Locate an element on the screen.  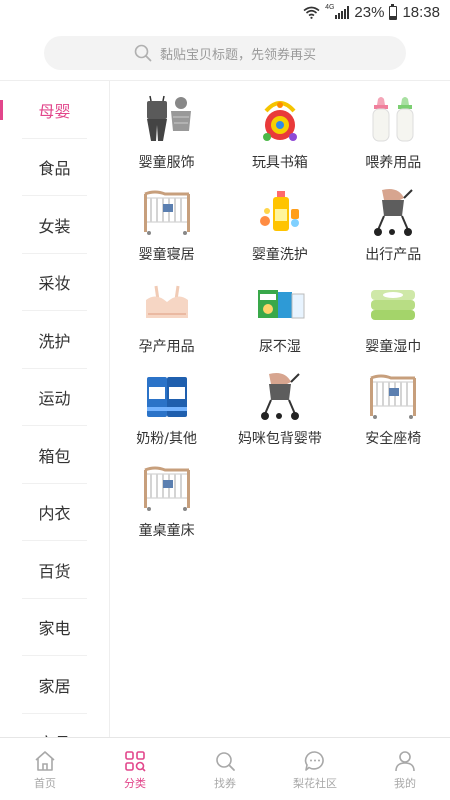
sidebar-item-label: 洗护 is located at coordinates (54, 341).